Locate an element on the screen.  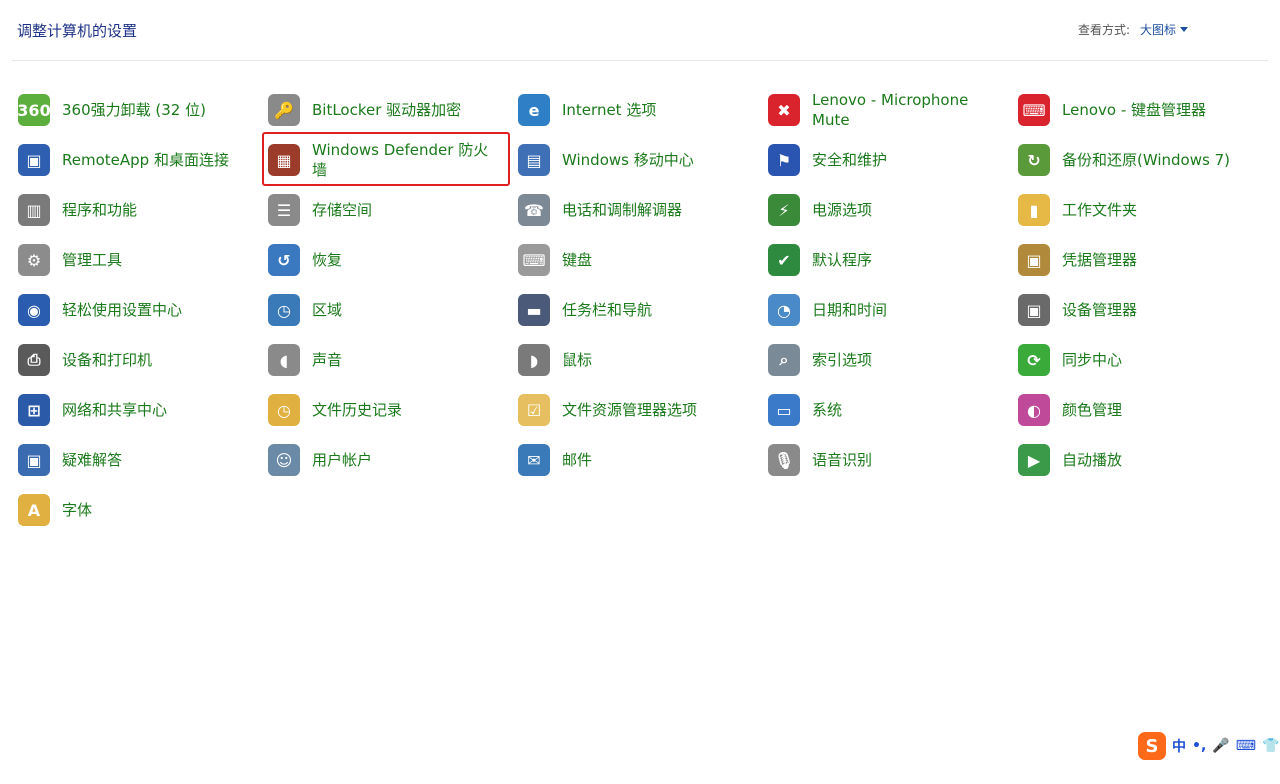
control-panel-item-label: RemoteApp 和桌面连接 is located at coordinates (145, 160).